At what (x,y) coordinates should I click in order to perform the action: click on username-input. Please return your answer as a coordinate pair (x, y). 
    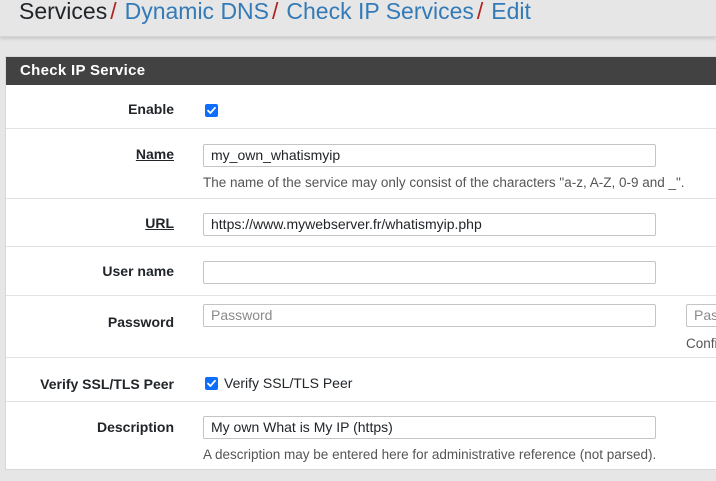
    Looking at the image, I should click on (429, 272).